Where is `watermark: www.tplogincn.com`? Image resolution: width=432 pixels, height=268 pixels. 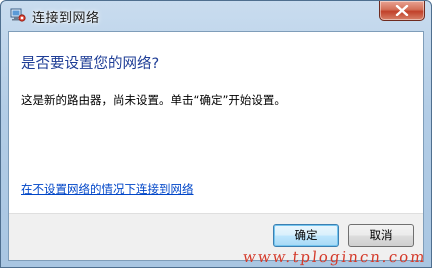
watermark: www.tplogincn.com is located at coordinates (335, 257).